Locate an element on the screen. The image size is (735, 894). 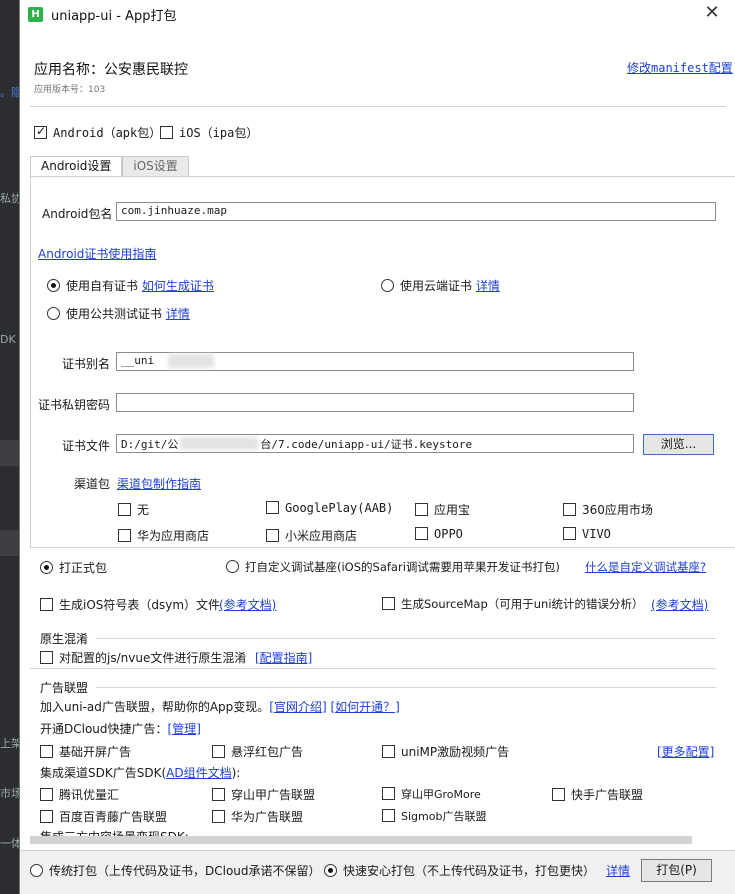
what-is-custom-base-link: 什么是自定义调试基座? is located at coordinates (645, 567).